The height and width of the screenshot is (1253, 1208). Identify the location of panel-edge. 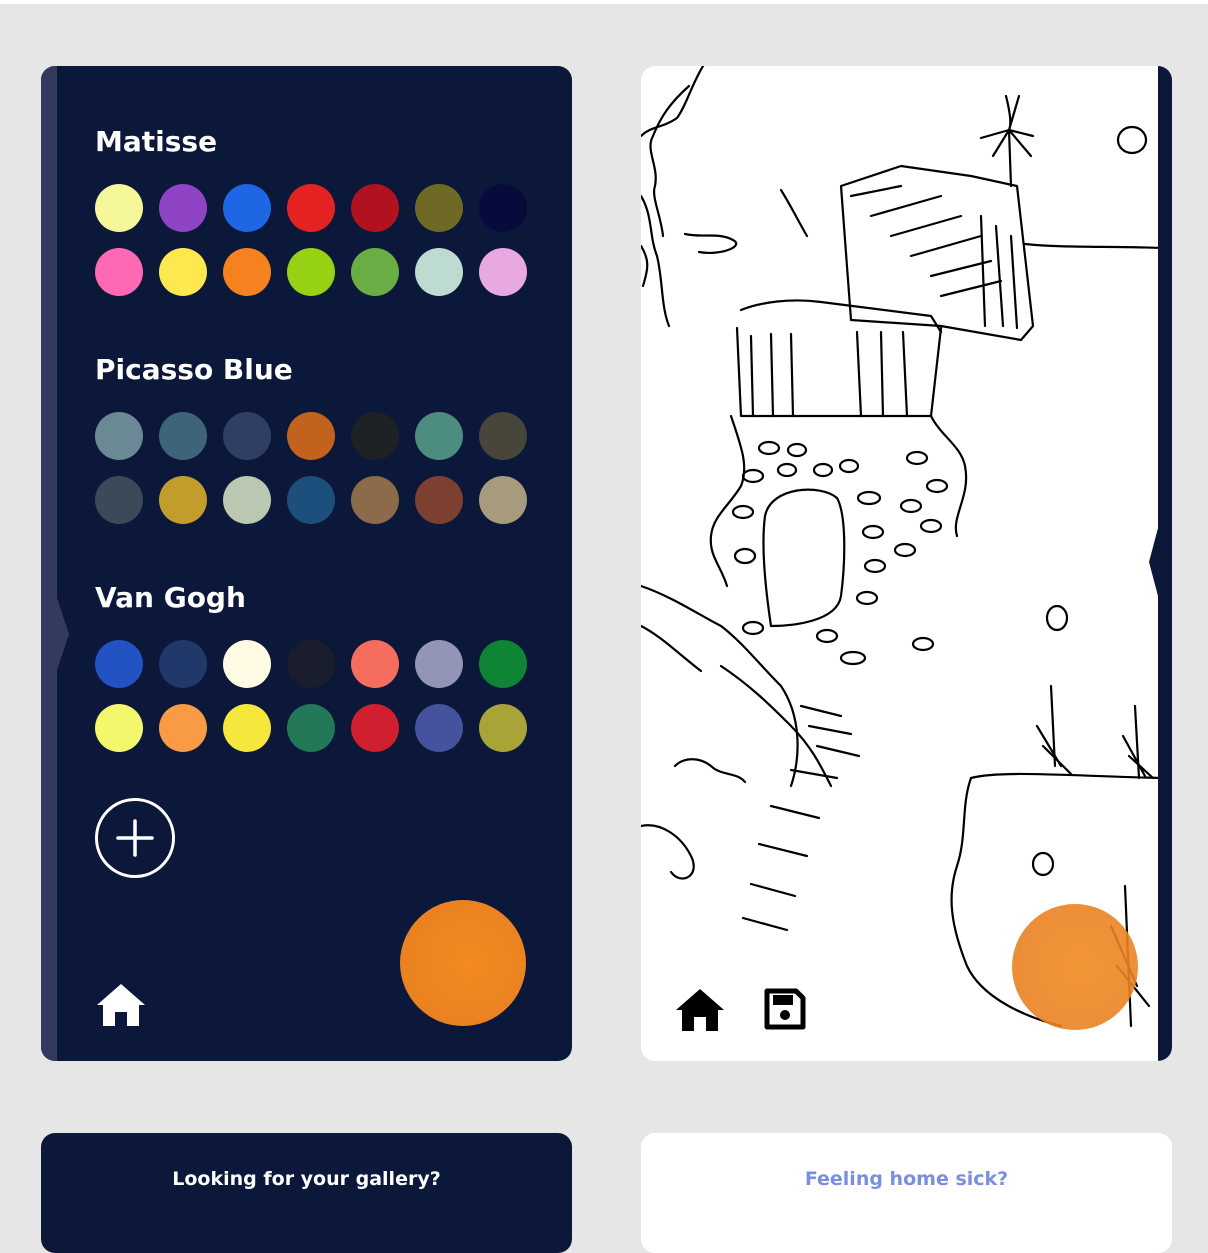
(49, 563).